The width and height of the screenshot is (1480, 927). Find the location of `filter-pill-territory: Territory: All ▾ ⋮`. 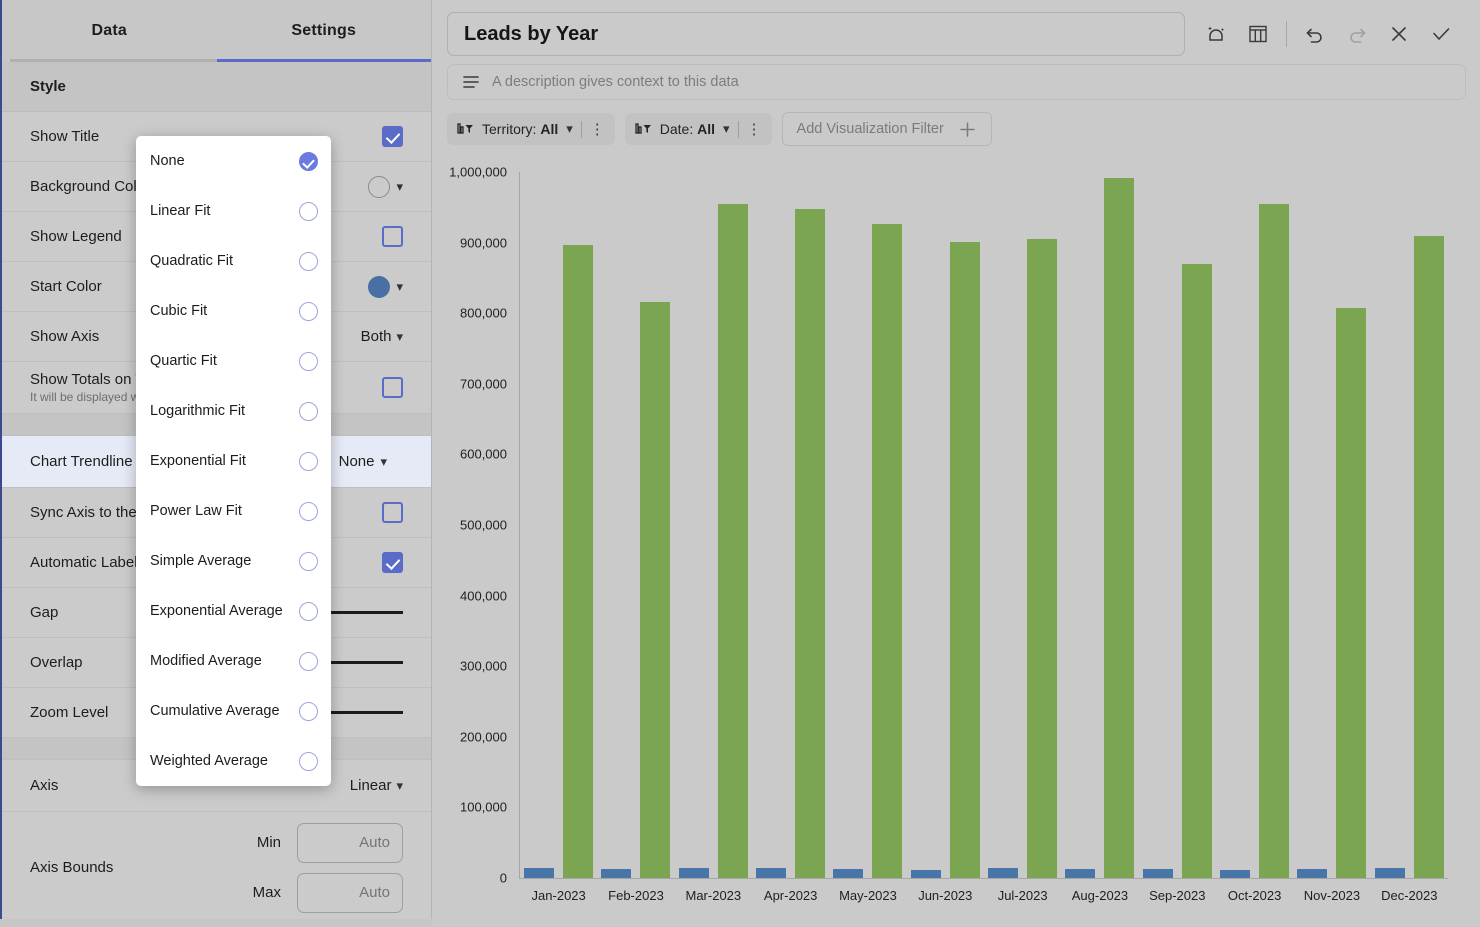

filter-pill-territory: Territory: All ▾ ⋮ is located at coordinates (531, 129).